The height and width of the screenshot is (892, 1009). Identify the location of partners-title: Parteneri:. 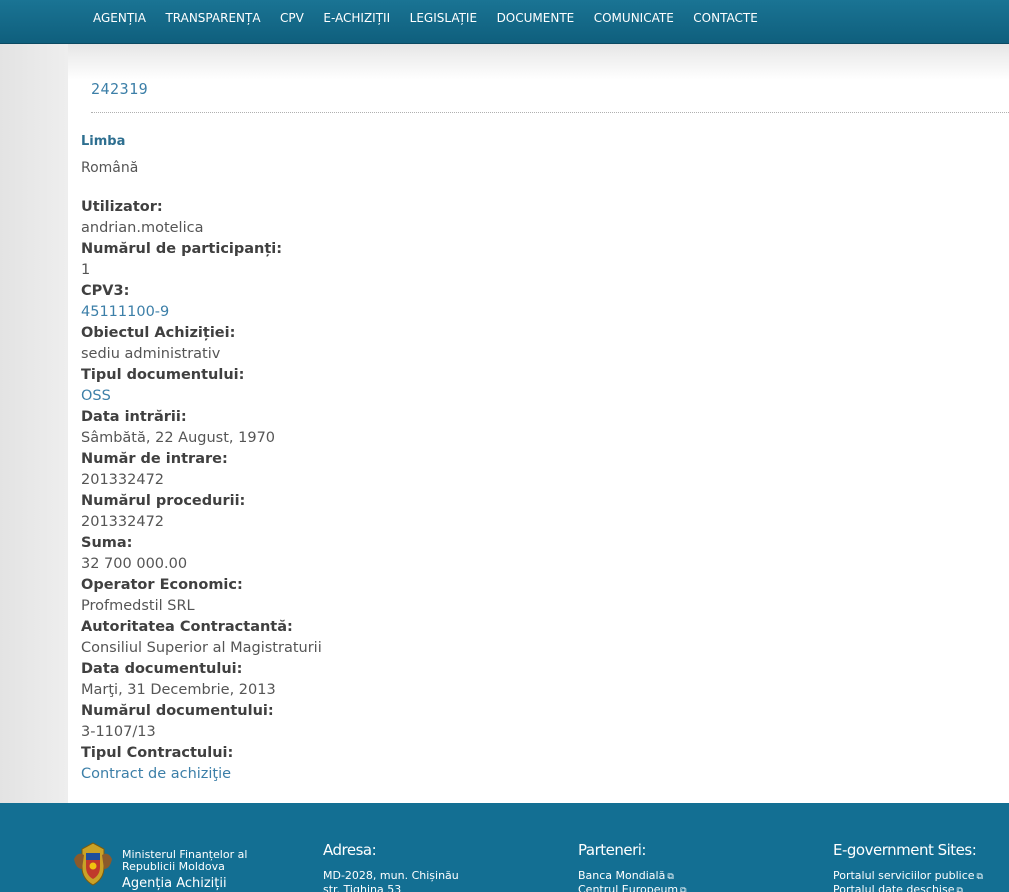
(612, 850).